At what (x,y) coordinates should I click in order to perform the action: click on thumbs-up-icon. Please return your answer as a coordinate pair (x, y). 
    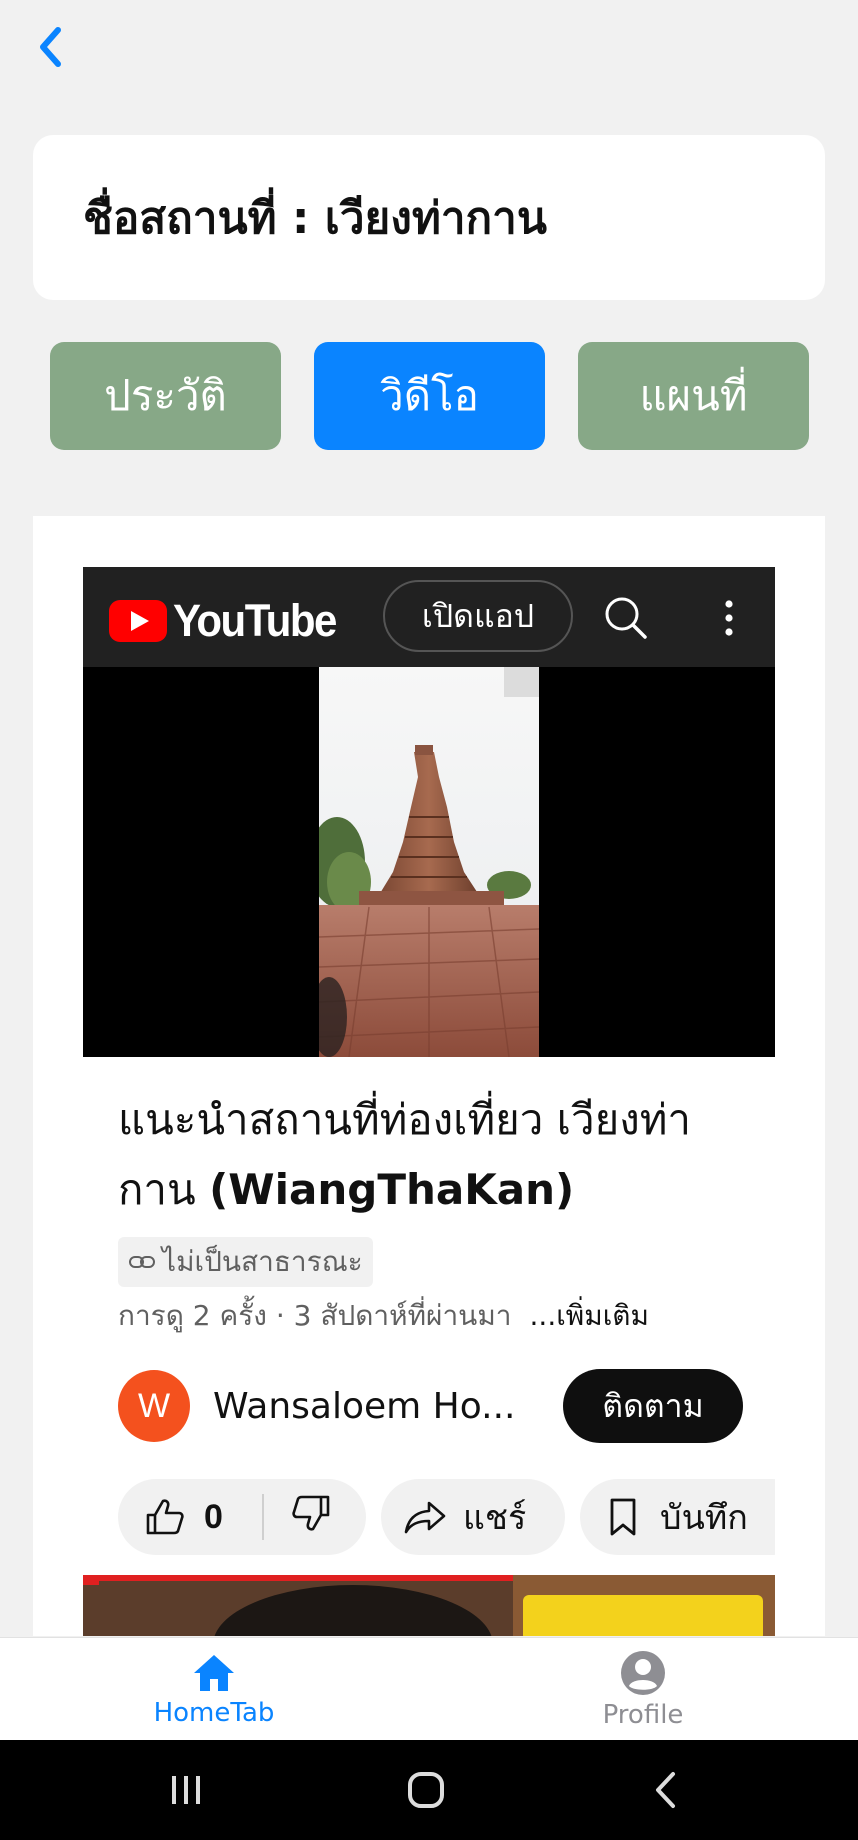
    Looking at the image, I should click on (165, 1517).